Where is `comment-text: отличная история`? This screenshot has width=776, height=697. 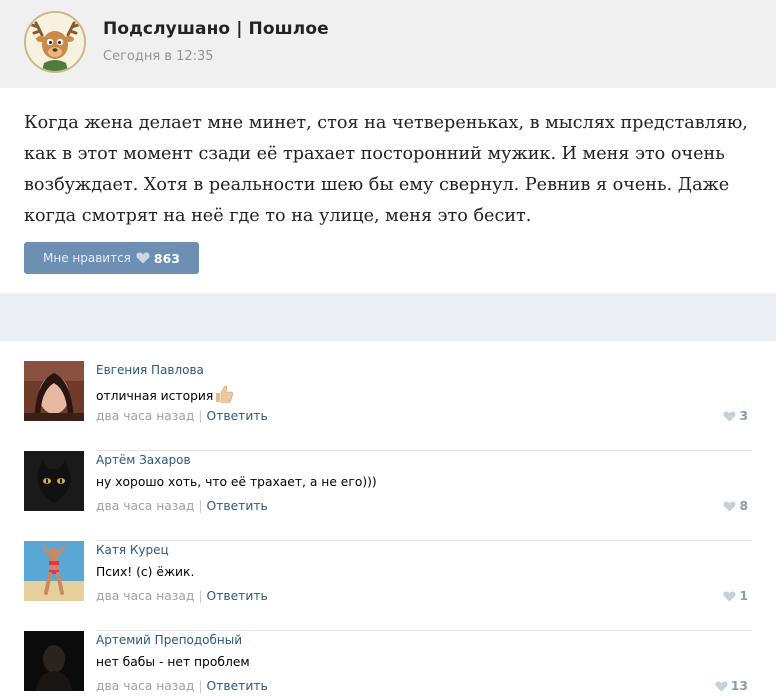 comment-text: отличная история is located at coordinates (165, 394).